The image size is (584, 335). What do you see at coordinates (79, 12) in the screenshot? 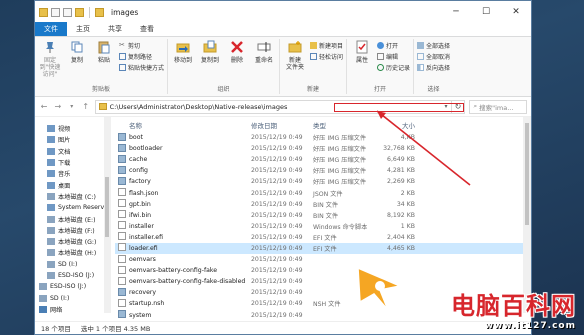
I see `new-folder-icon` at bounding box center [79, 12].